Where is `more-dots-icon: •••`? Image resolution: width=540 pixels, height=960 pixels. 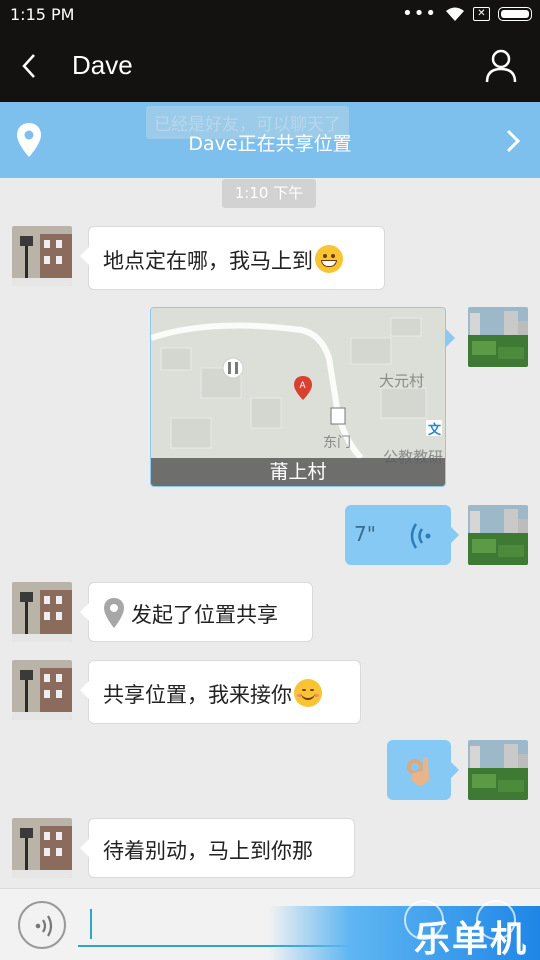
more-dots-icon: ••• is located at coordinates (419, 13).